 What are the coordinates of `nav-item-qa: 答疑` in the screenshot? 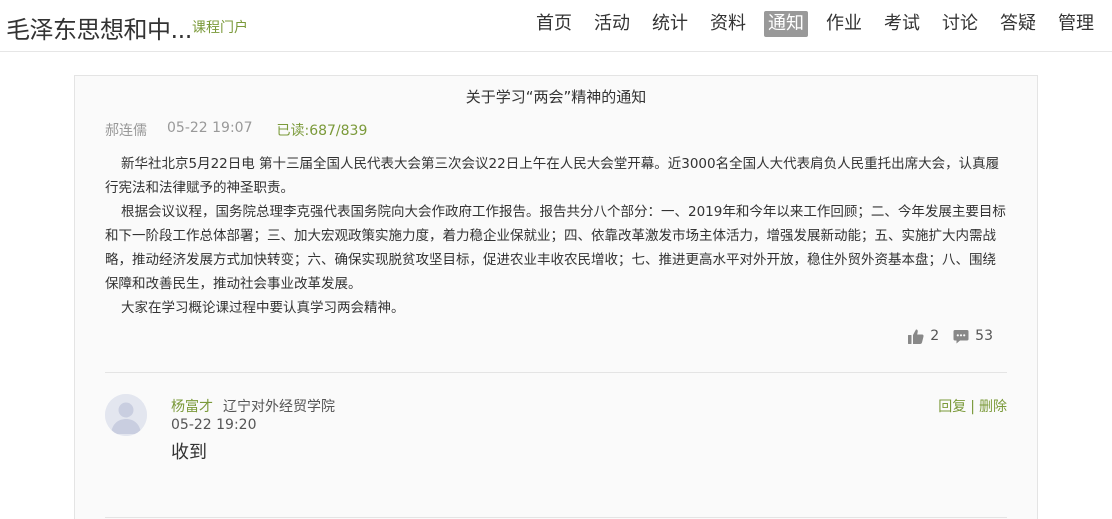 It's located at (1018, 24).